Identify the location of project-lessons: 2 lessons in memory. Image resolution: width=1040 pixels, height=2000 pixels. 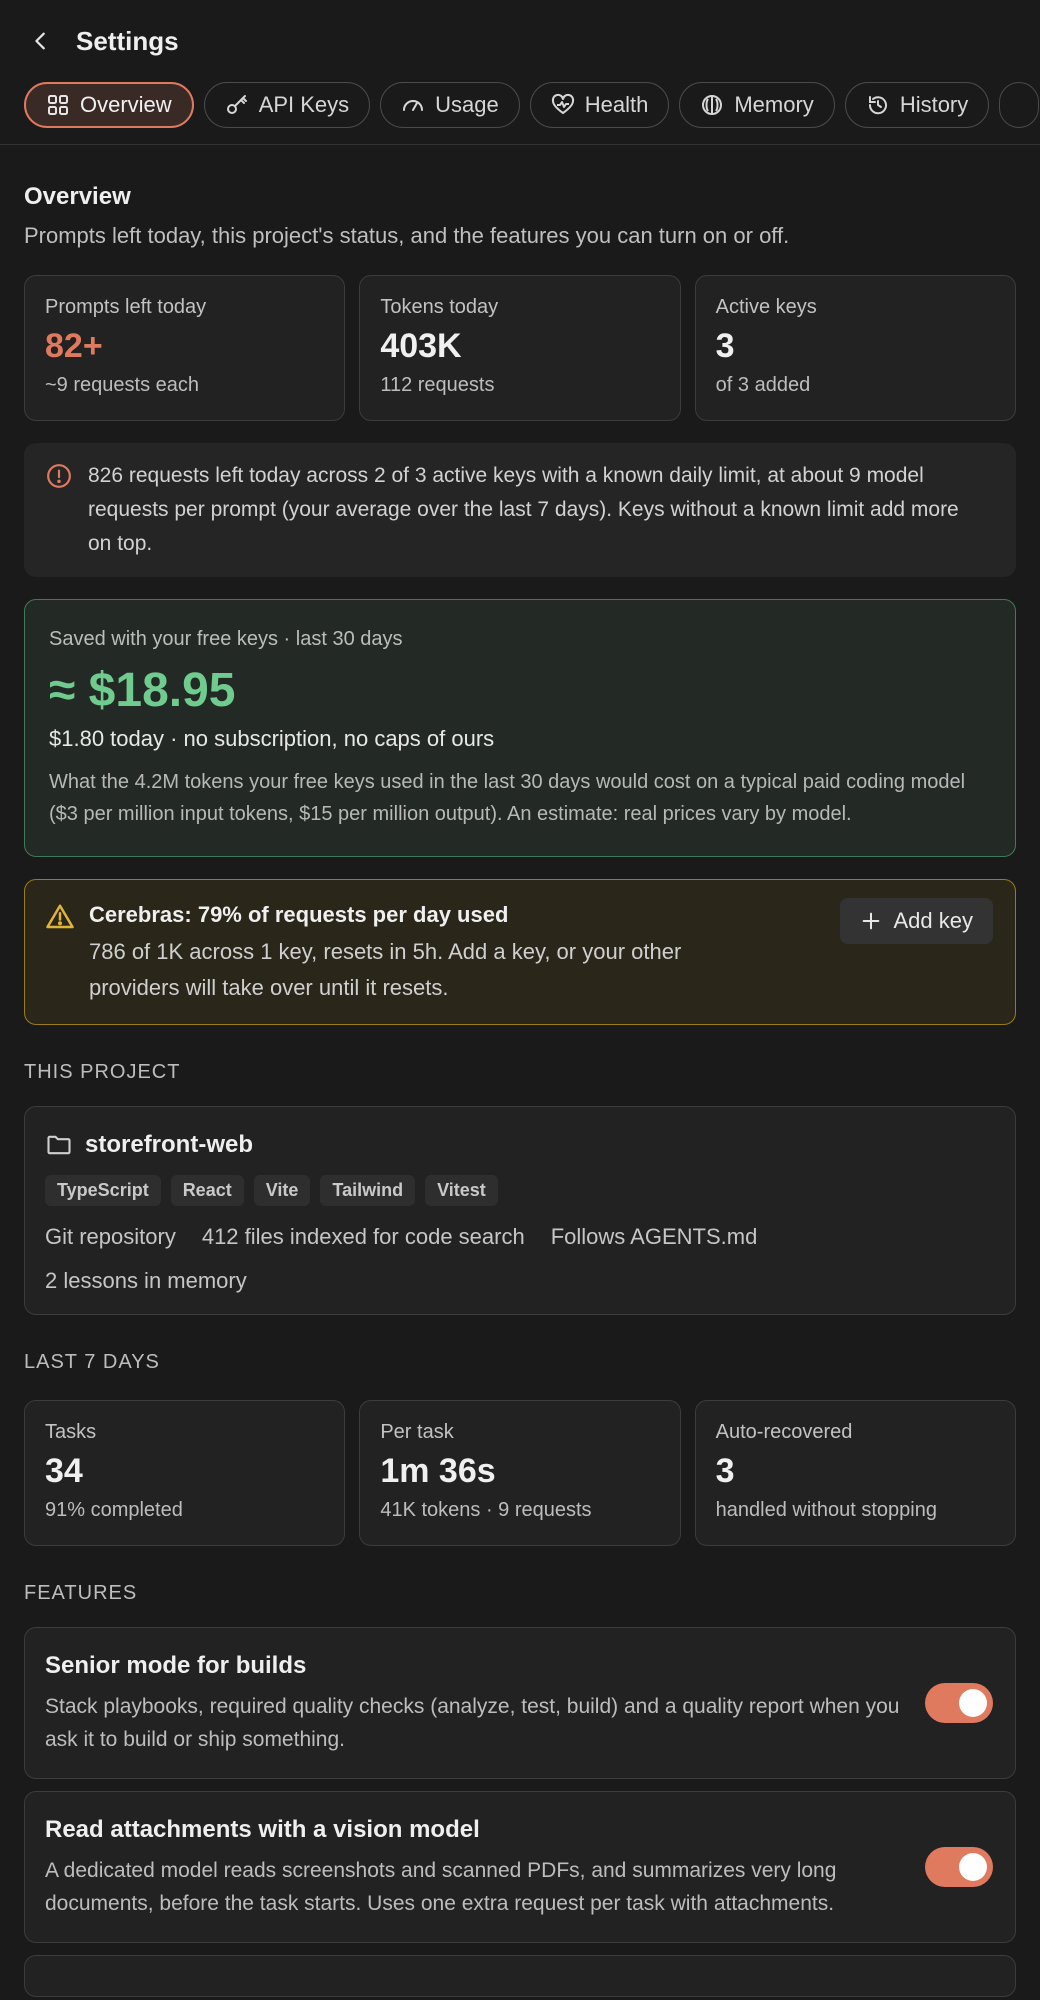
(146, 1280).